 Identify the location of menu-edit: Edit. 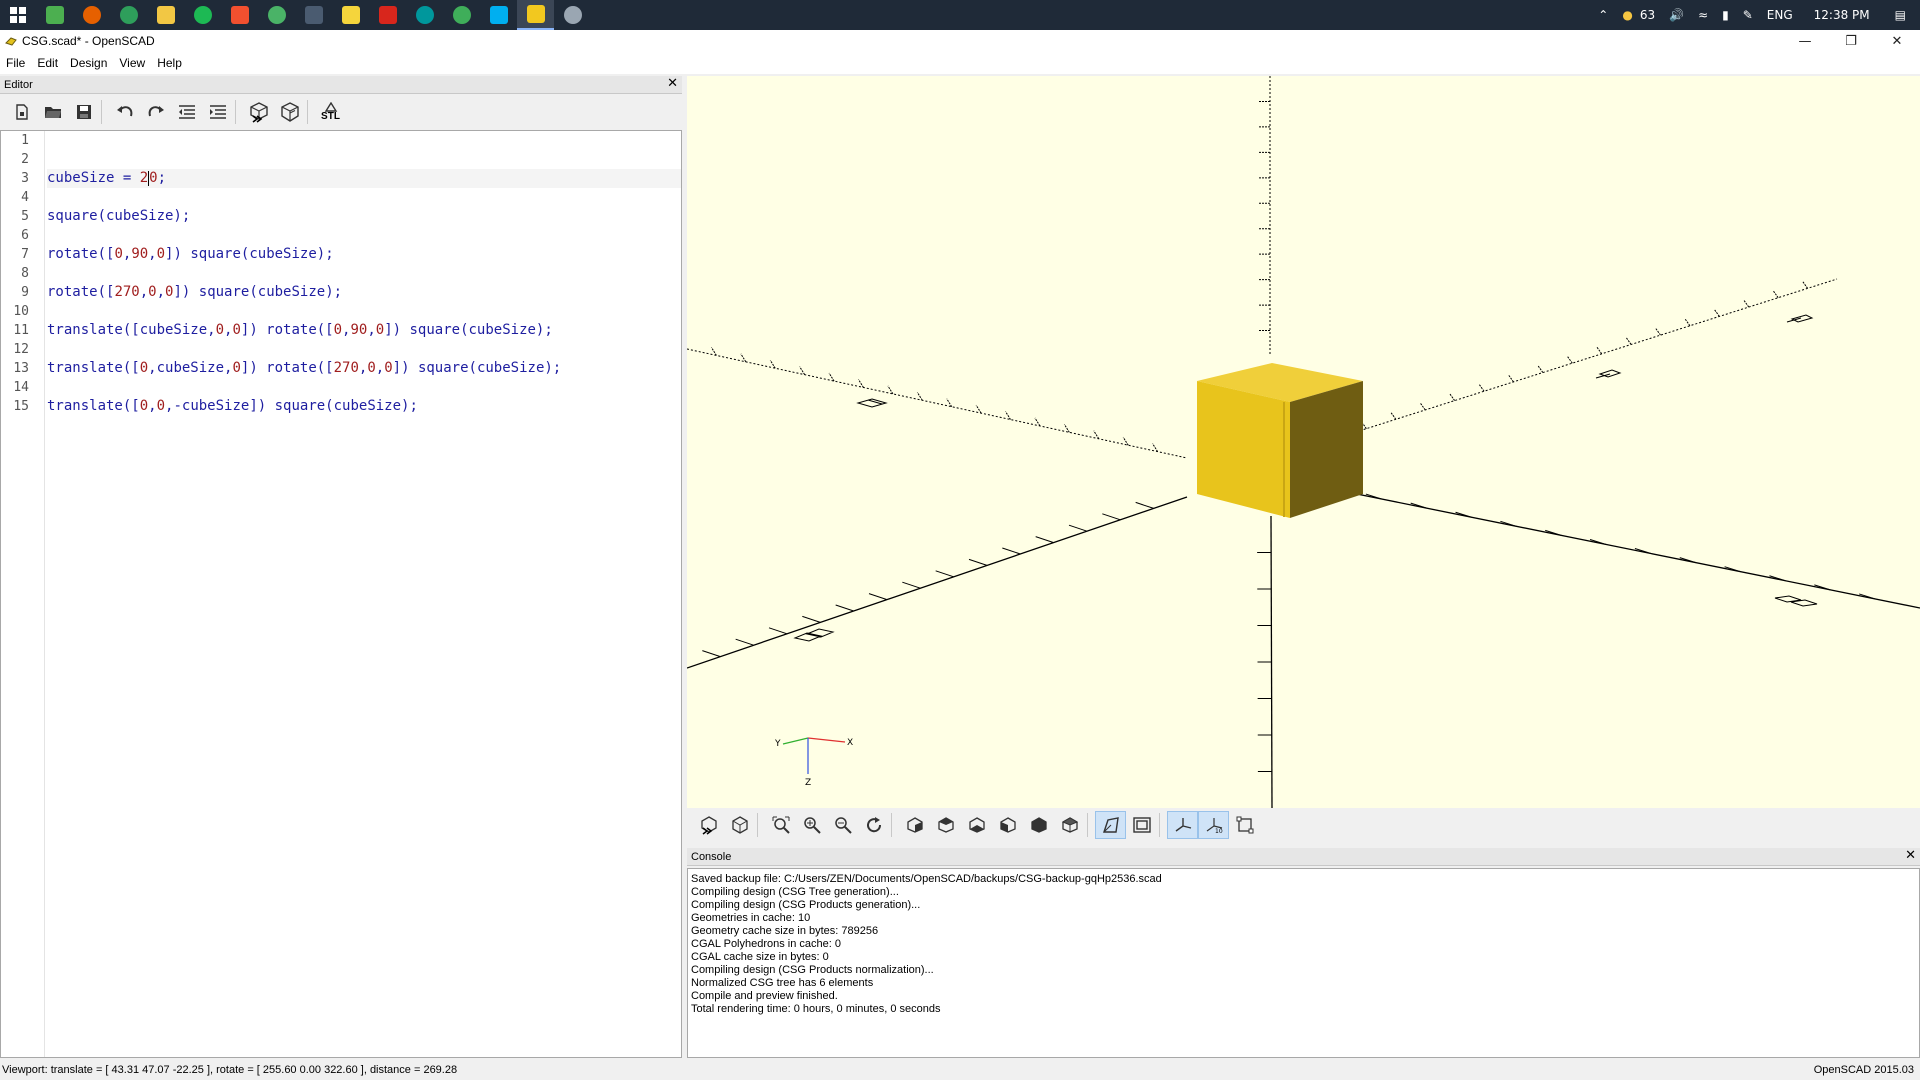
(47, 63).